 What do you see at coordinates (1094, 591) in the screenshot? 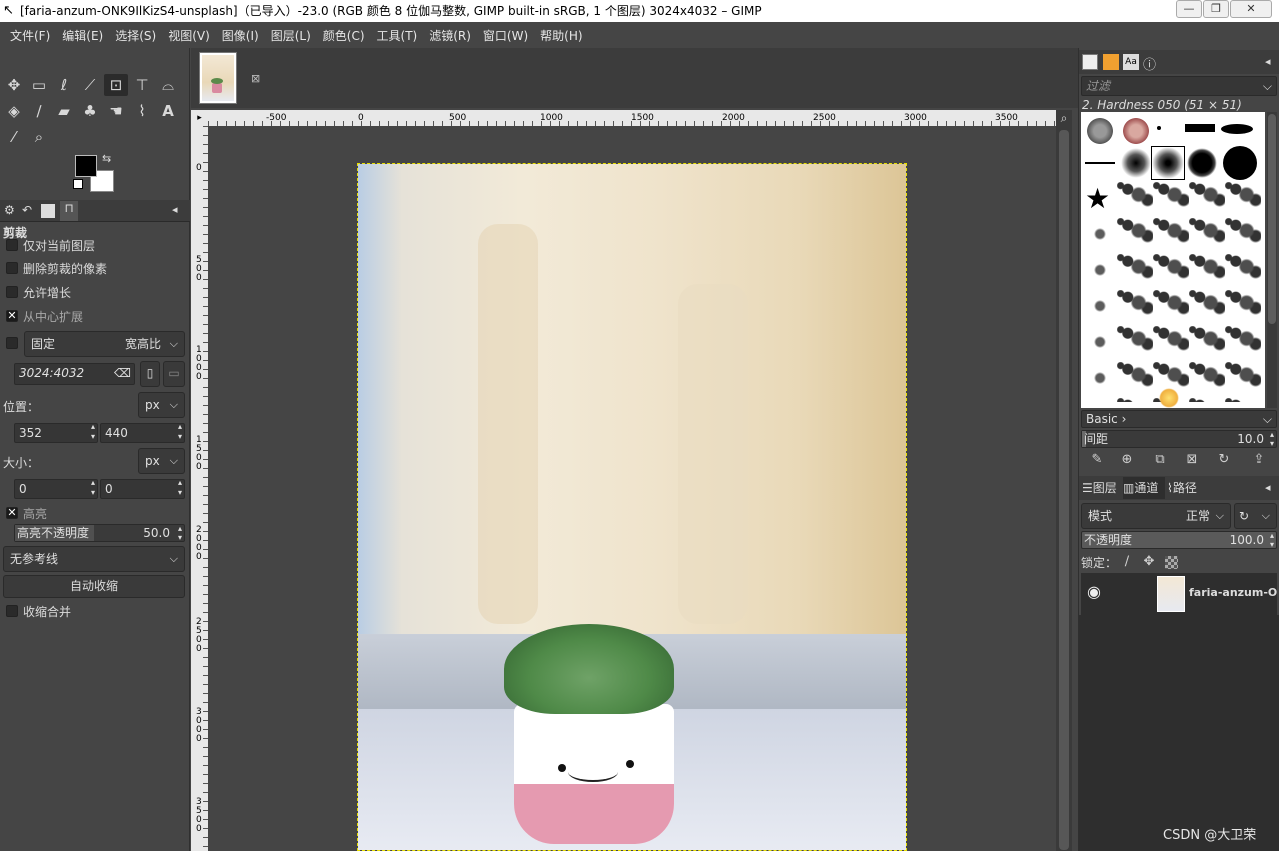
I see `eye-icon: ◉` at bounding box center [1094, 591].